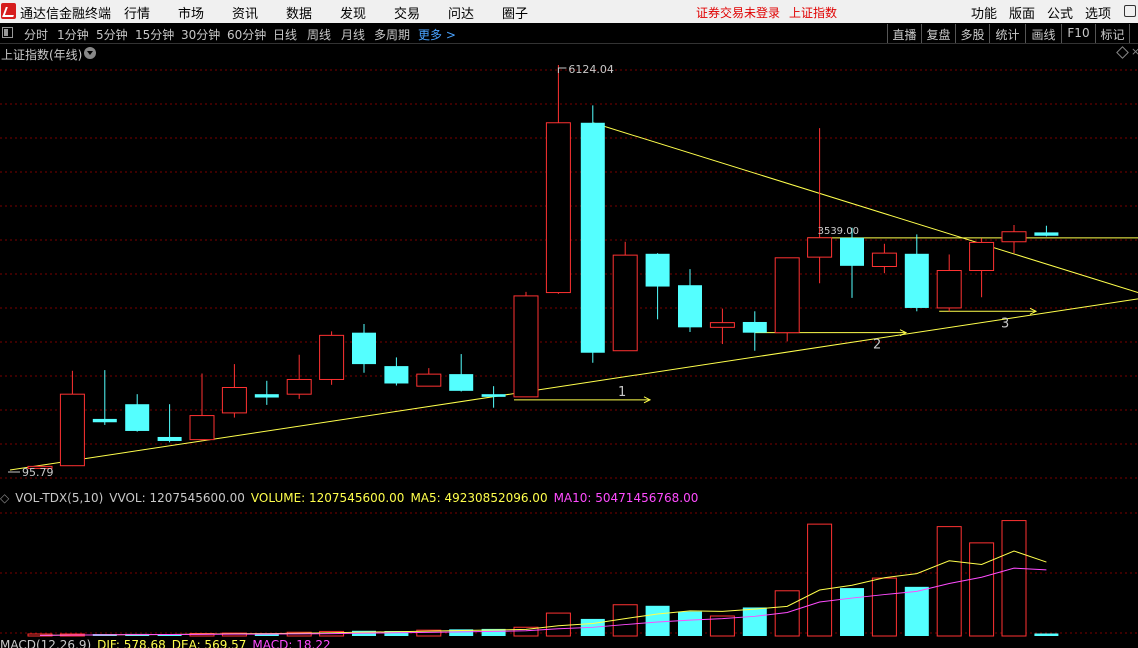 This screenshot has width=1138, height=648. Describe the element at coordinates (191, 12) in the screenshot. I see `menu-market: 市场` at that location.